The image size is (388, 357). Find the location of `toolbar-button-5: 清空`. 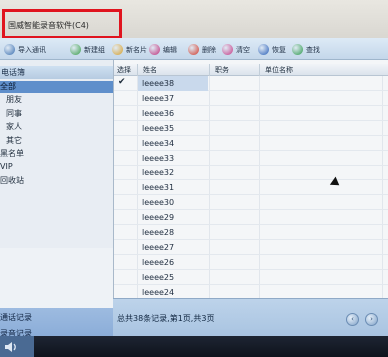

toolbar-button-5: 清空 is located at coordinates (236, 49).